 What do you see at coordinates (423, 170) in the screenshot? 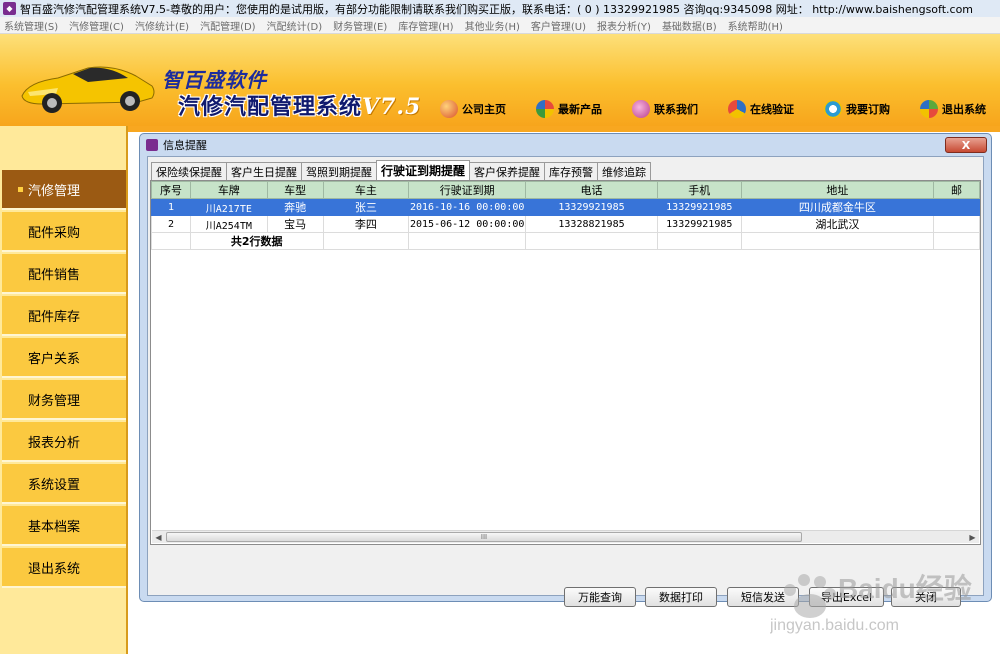
I see `tab-registration: 行驶证到期提醒` at bounding box center [423, 170].